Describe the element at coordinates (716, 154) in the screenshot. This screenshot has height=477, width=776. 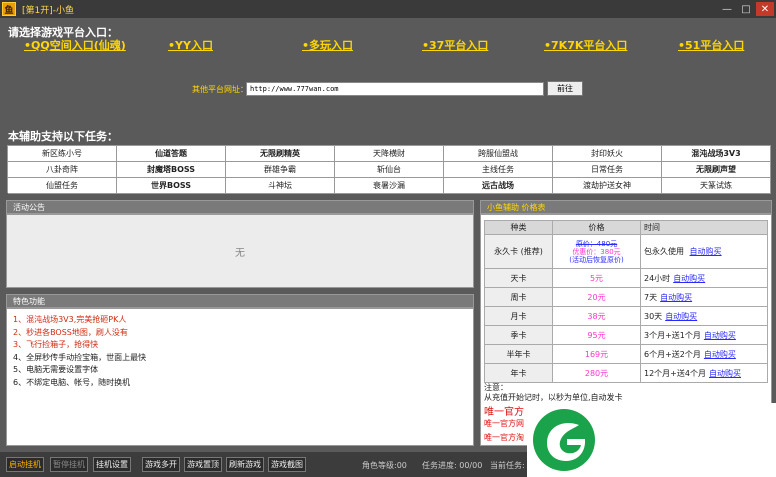
I see `task-cell: 混沌战场3V3` at that location.